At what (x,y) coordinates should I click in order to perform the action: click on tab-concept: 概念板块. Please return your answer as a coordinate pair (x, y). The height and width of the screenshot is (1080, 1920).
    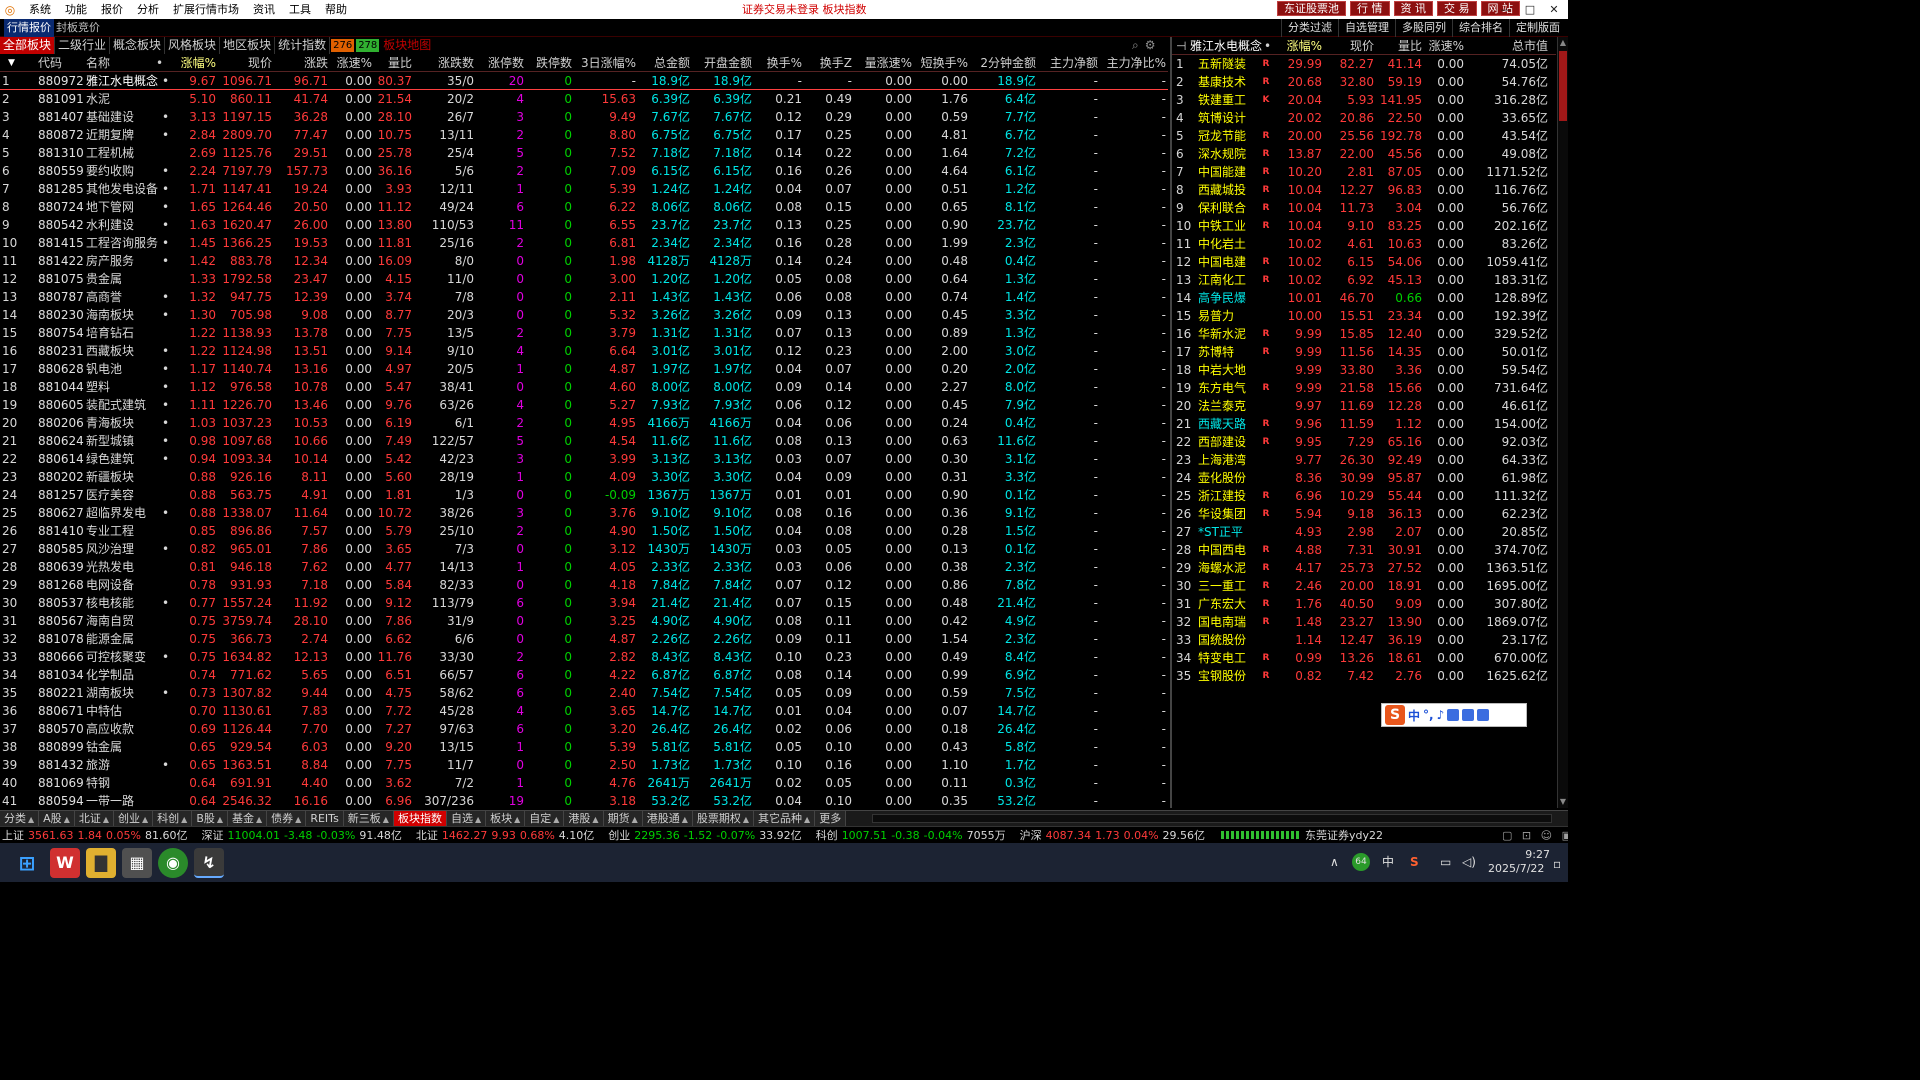
    Looking at the image, I should click on (138, 45).